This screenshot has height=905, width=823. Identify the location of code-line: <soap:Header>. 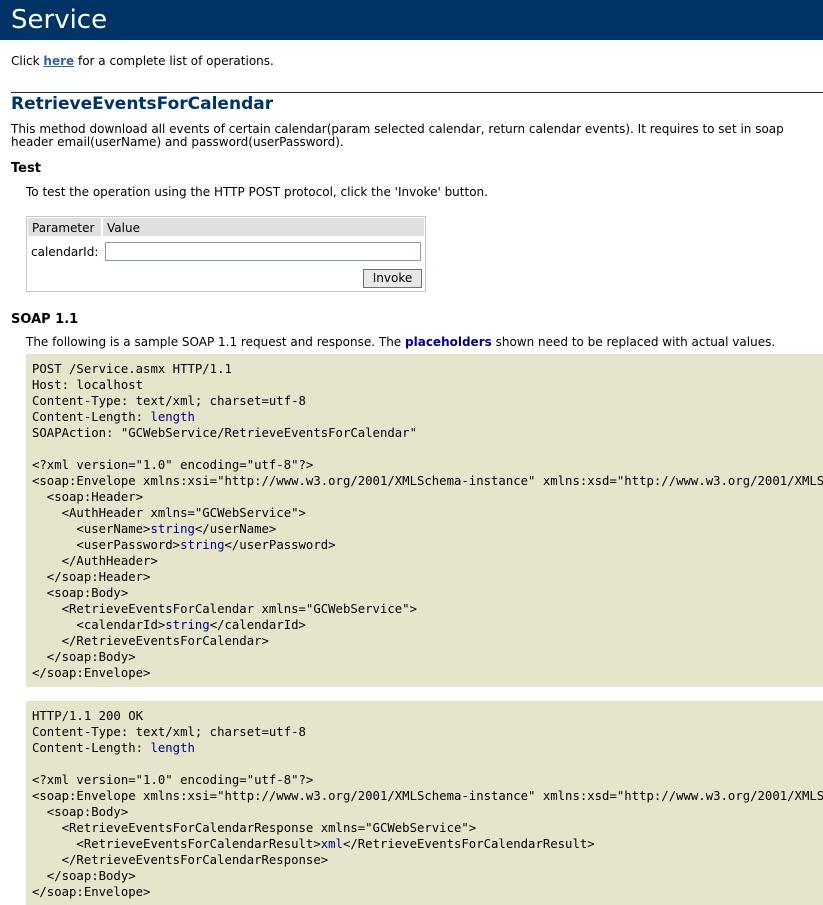
(427, 497).